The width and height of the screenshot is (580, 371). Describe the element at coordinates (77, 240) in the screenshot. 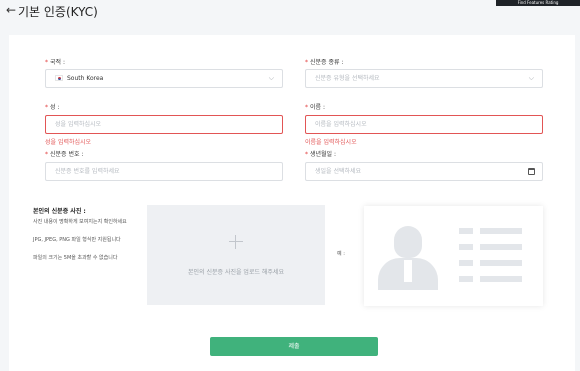

I see `upload-hint: JPG, JPEG, PNG 파일 형식만 지원됩니다` at that location.